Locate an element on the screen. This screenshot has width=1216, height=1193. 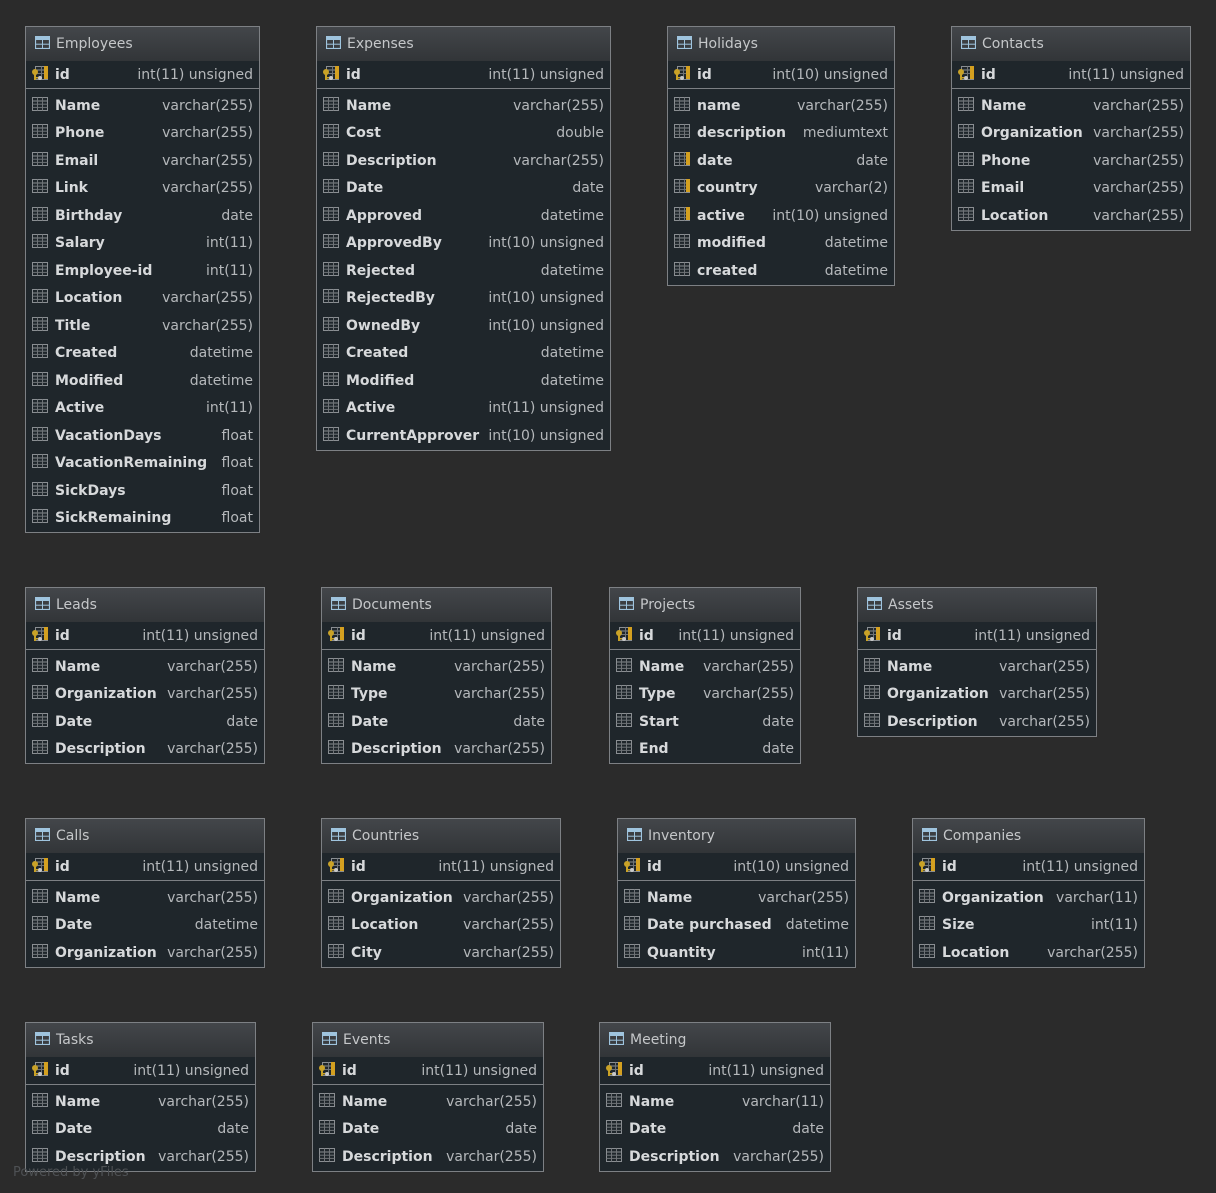
column-row: Employee-id int(11) is located at coordinates (142, 271).